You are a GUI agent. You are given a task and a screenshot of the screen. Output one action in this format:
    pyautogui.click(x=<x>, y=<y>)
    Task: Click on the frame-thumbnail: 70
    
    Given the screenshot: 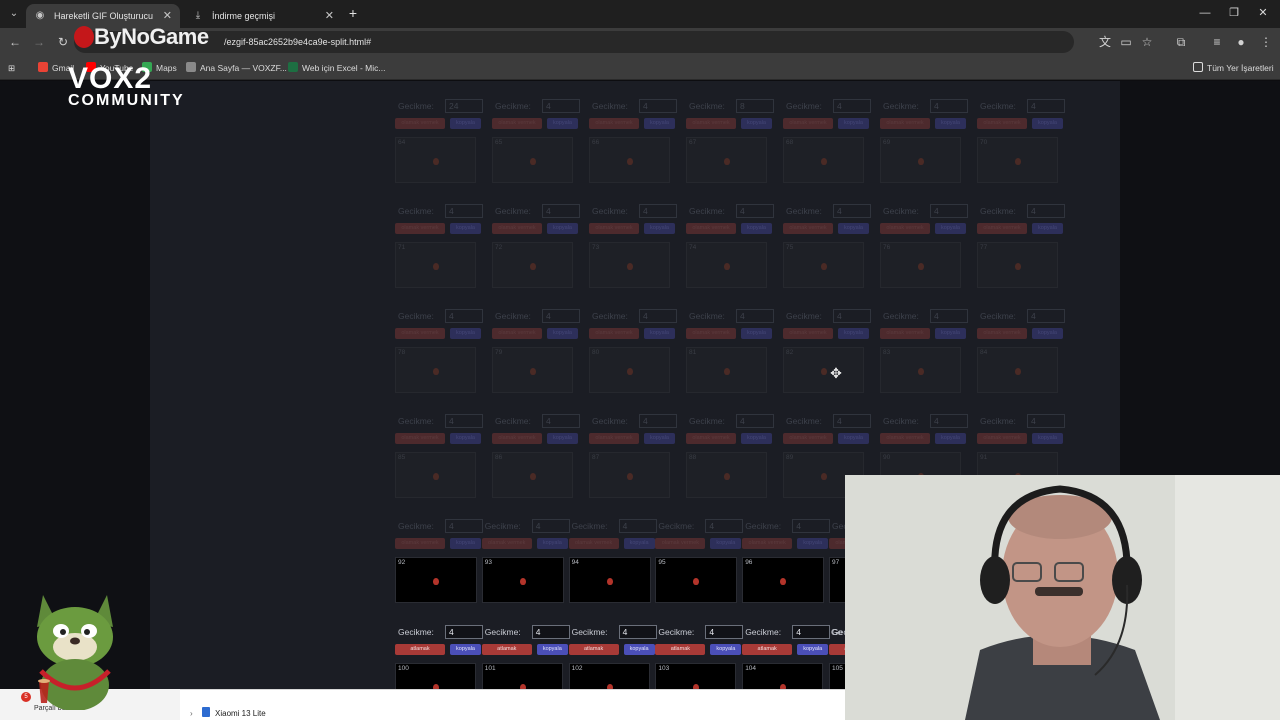 What is the action you would take?
    pyautogui.click(x=1017, y=160)
    